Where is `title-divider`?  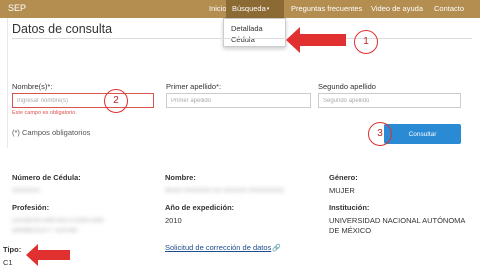
title-divider is located at coordinates (242, 38).